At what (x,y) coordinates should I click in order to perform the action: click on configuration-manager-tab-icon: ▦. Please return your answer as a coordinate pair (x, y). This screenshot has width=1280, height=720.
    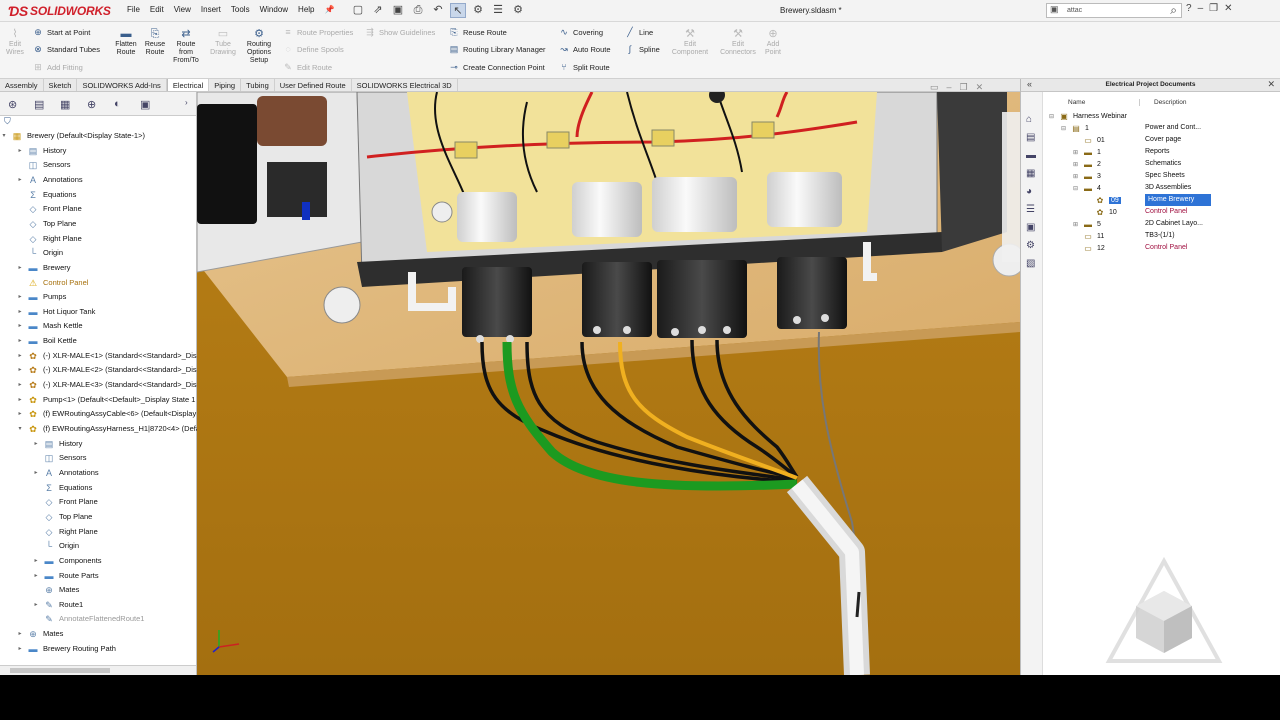
    Looking at the image, I should click on (65, 104).